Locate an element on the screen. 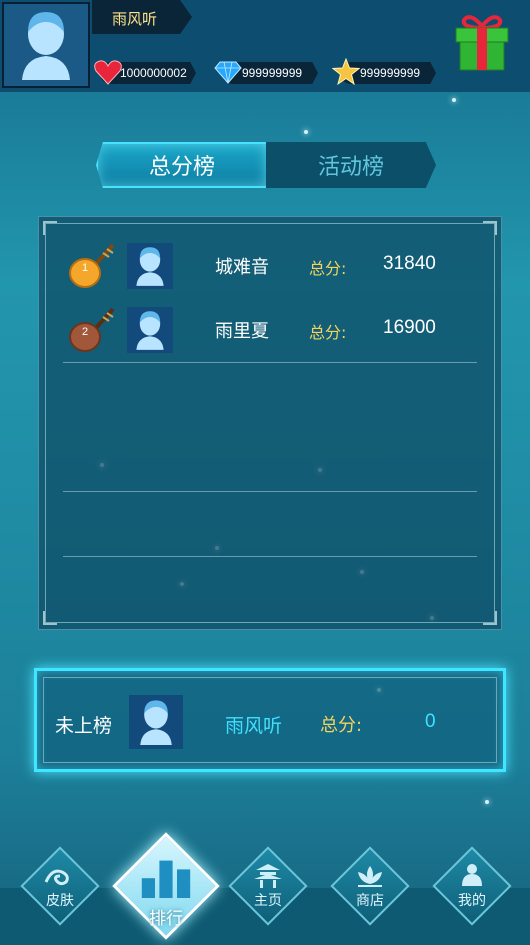  tab-total-score: 总分榜 is located at coordinates (182, 165).